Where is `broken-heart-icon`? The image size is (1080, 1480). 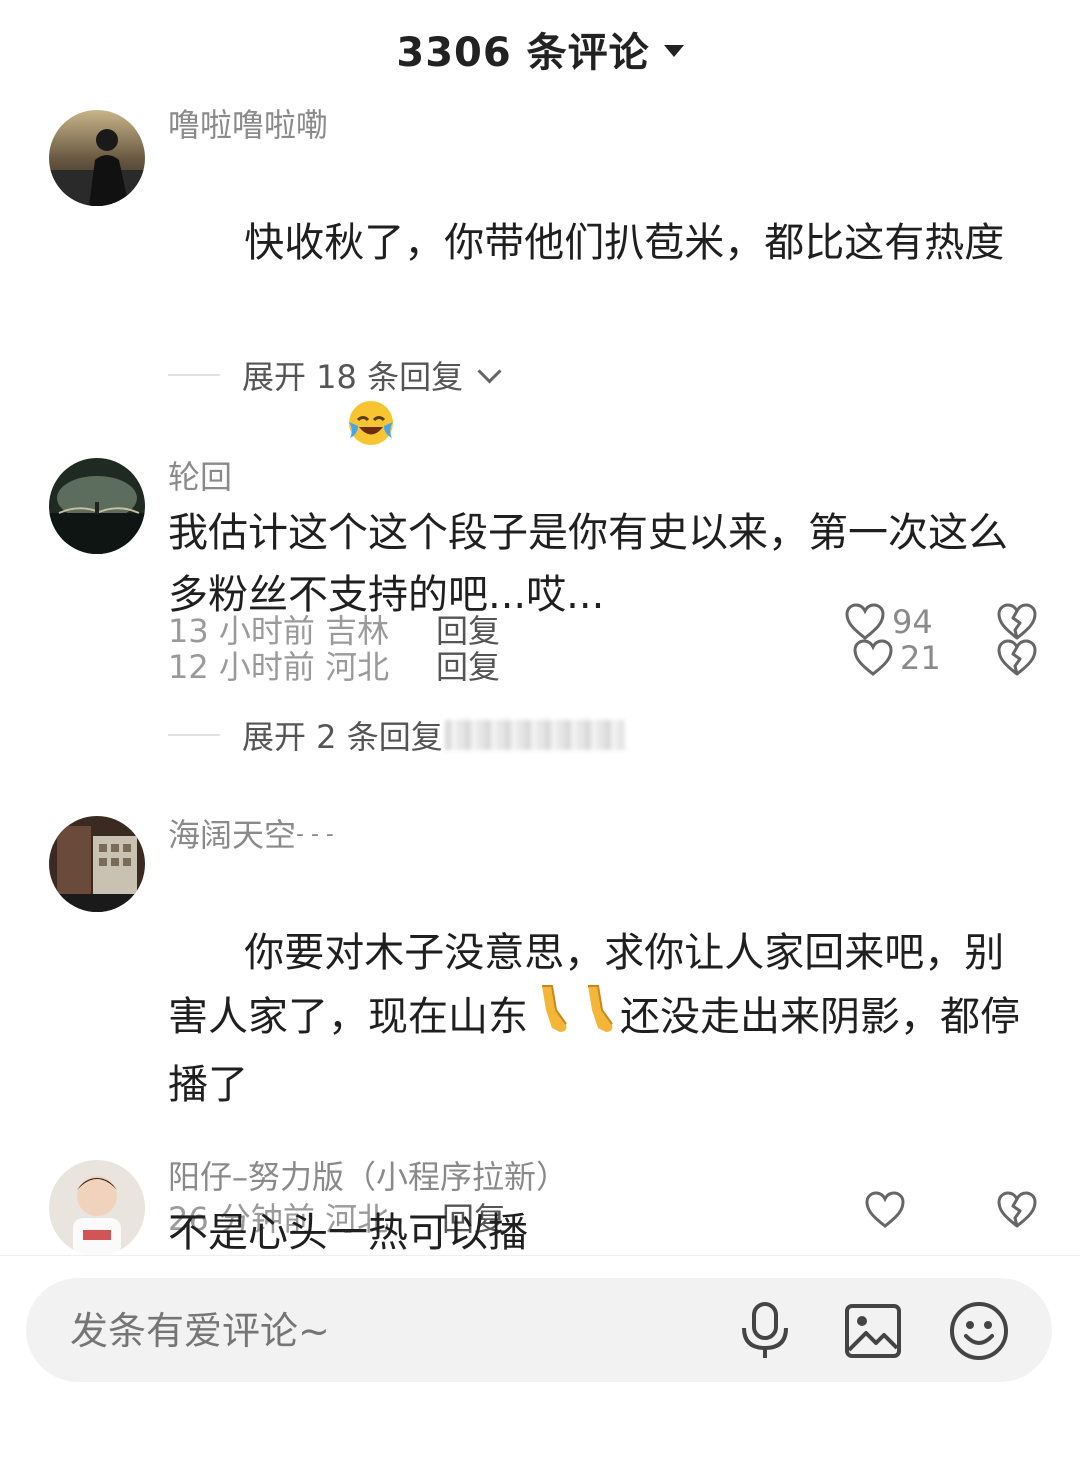
broken-heart-icon is located at coordinates (1017, 657).